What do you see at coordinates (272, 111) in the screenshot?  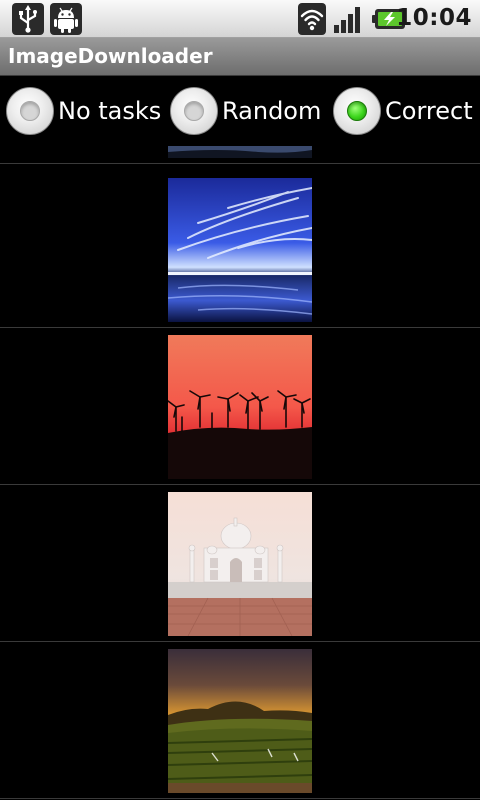 I see `radio-label-random: Random` at bounding box center [272, 111].